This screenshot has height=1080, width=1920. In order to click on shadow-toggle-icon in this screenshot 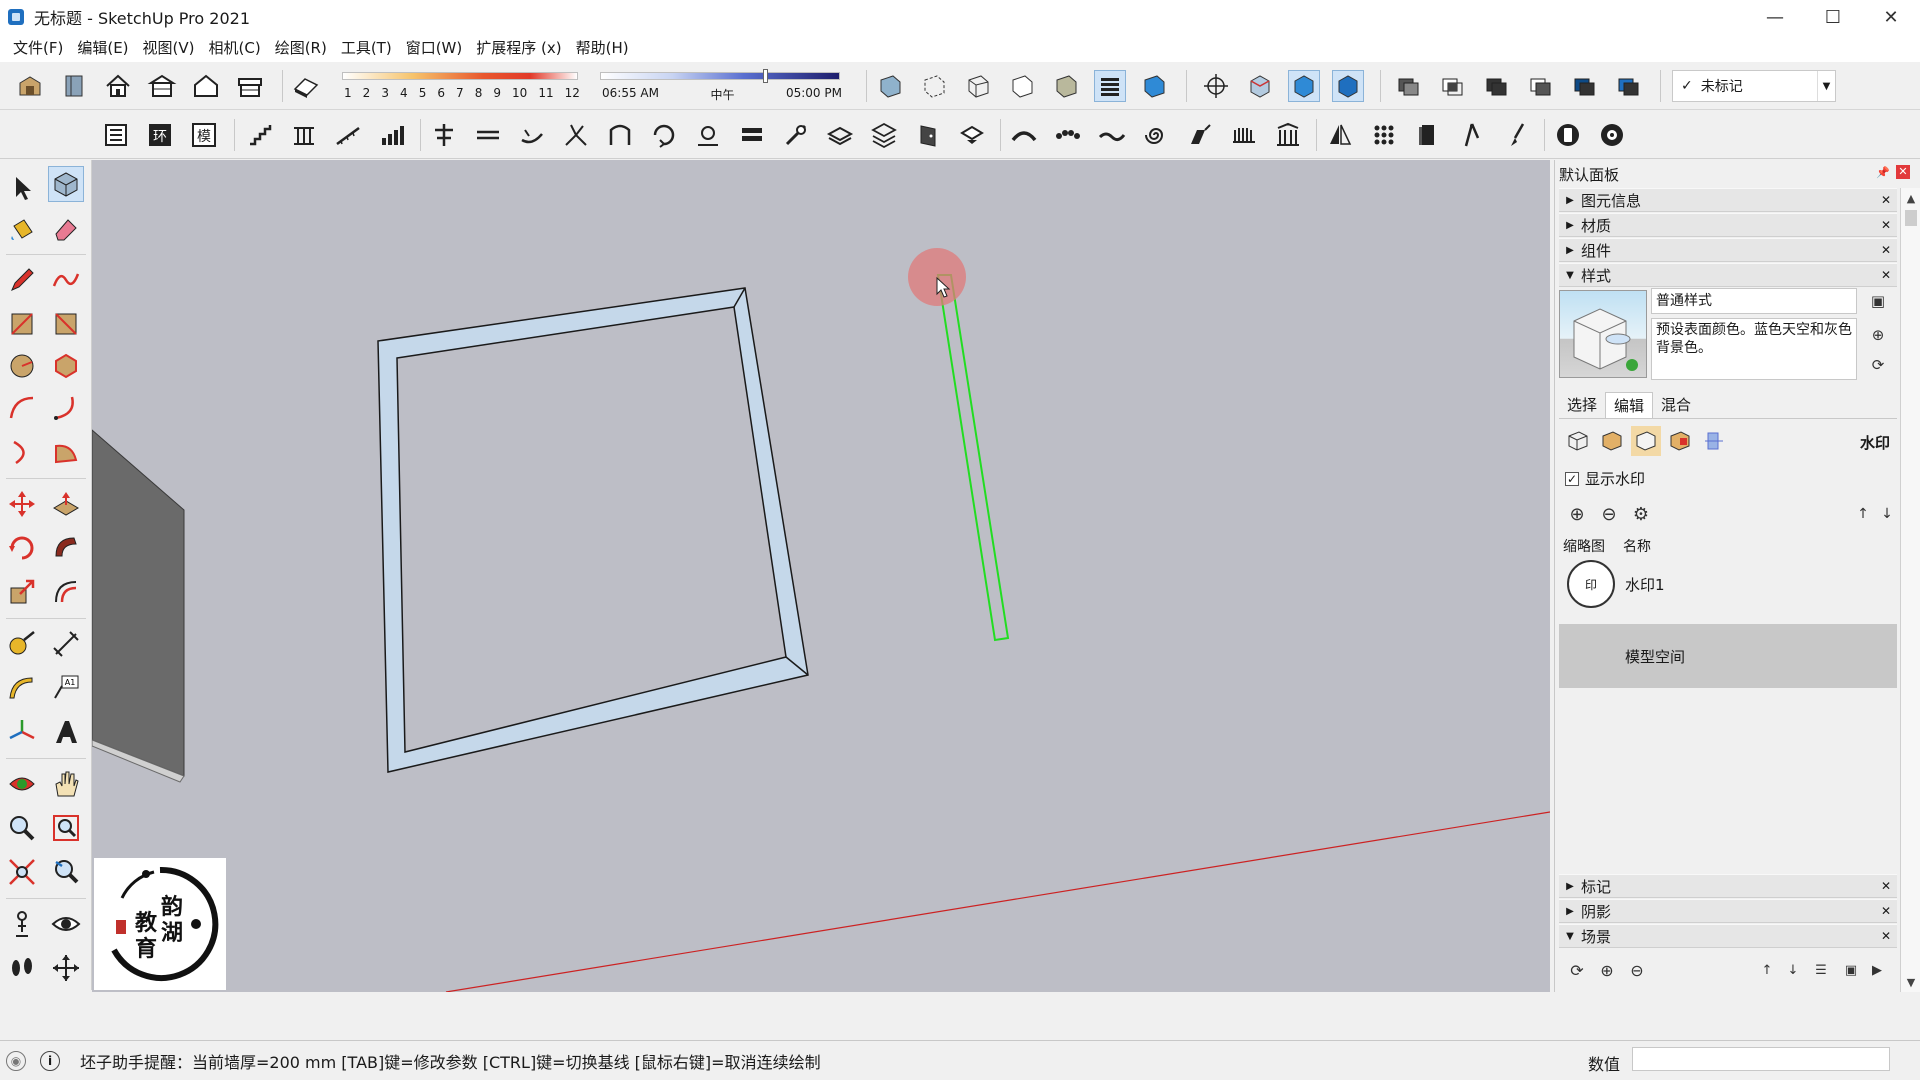, I will do `click(306, 86)`.